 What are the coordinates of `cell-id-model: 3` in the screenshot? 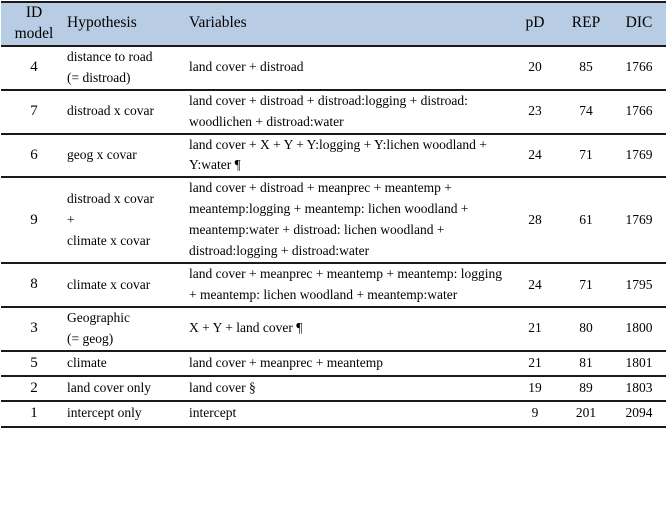 It's located at (34, 328).